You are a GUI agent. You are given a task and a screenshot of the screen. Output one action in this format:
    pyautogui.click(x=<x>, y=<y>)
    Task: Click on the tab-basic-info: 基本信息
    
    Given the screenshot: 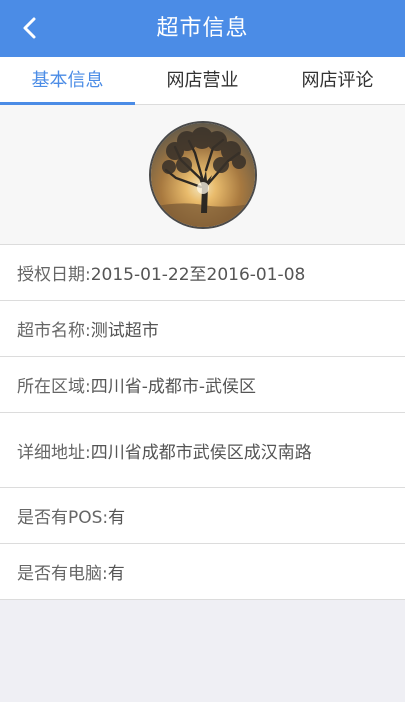 What is the action you would take?
    pyautogui.click(x=67, y=81)
    